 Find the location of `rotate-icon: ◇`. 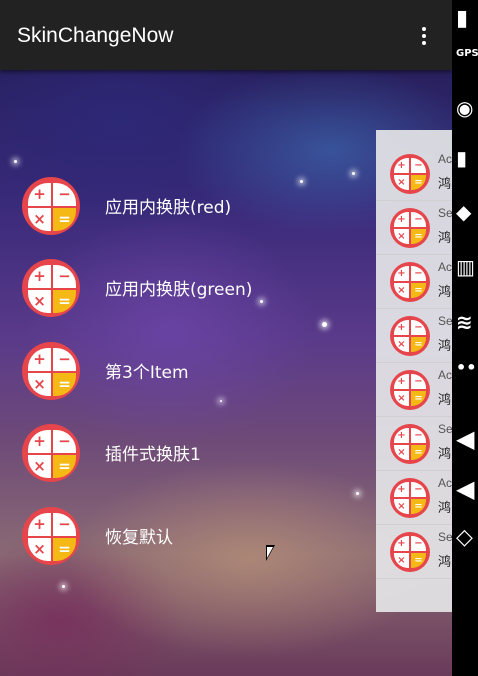

rotate-icon: ◇ is located at coordinates (467, 537).